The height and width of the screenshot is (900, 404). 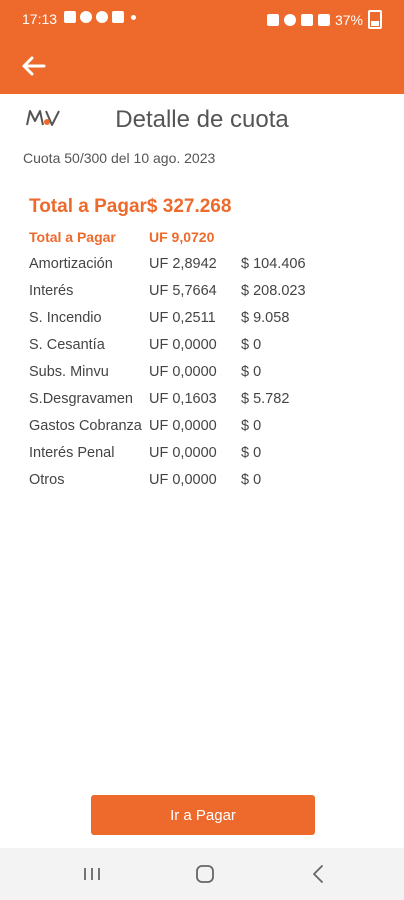 I want to click on row-clp: $ 9.058, so click(x=265, y=318).